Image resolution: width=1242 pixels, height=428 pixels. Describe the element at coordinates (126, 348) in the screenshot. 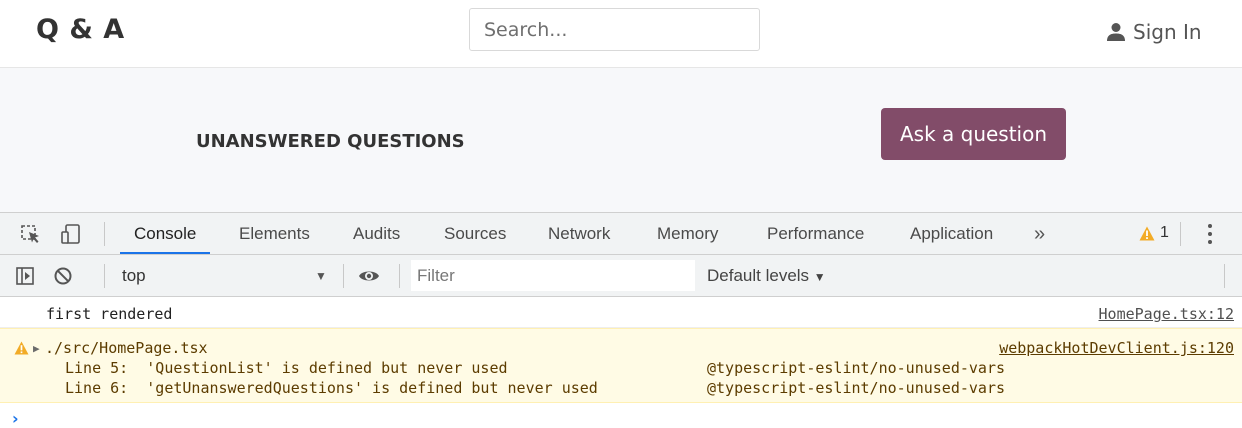

I see `warning-file: ./src/HomePage.tsx` at that location.